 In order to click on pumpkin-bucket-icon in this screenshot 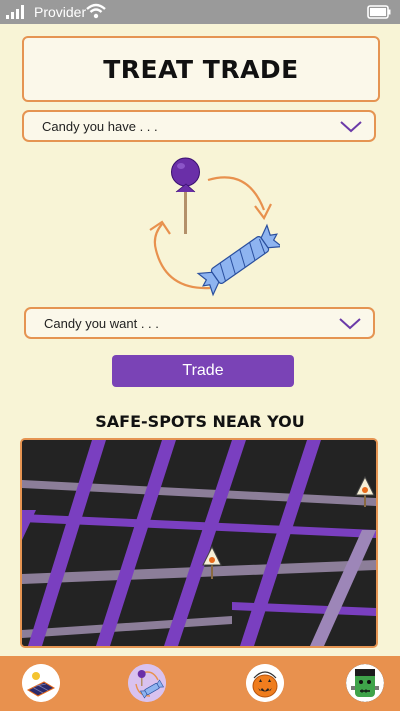, I will do `click(265, 683)`.